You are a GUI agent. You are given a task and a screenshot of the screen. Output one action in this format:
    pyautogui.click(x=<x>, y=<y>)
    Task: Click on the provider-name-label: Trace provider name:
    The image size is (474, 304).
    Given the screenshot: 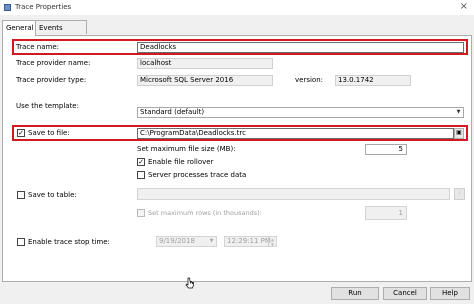 What is the action you would take?
    pyautogui.click(x=53, y=63)
    